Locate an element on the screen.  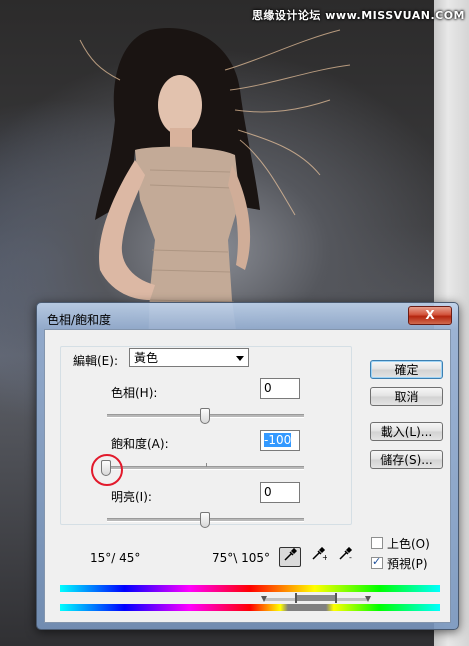
hue-input: 0 is located at coordinates (280, 388).